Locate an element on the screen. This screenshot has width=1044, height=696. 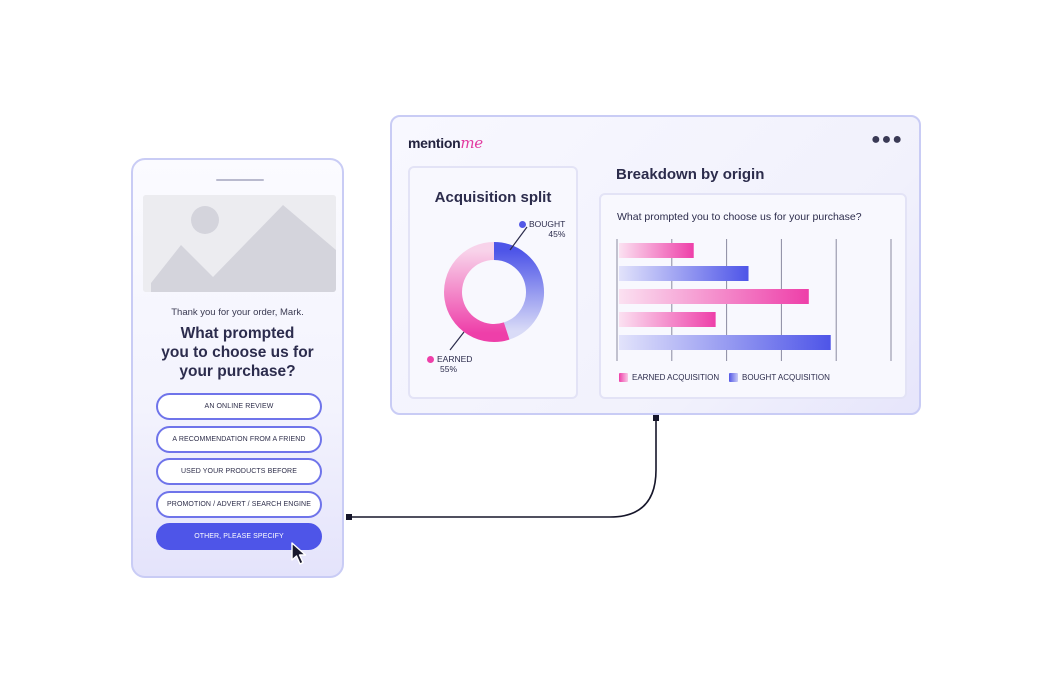
bought-dot is located at coordinates (522, 225).